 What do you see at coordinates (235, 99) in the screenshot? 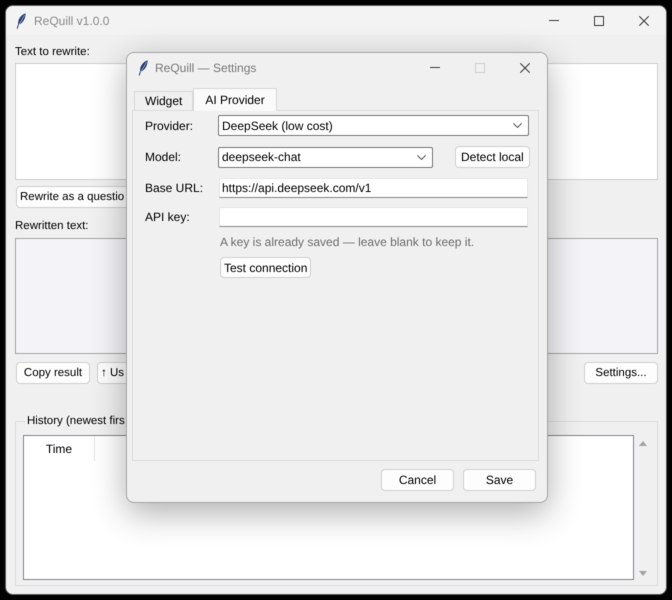
I see `tab: AI Provider` at bounding box center [235, 99].